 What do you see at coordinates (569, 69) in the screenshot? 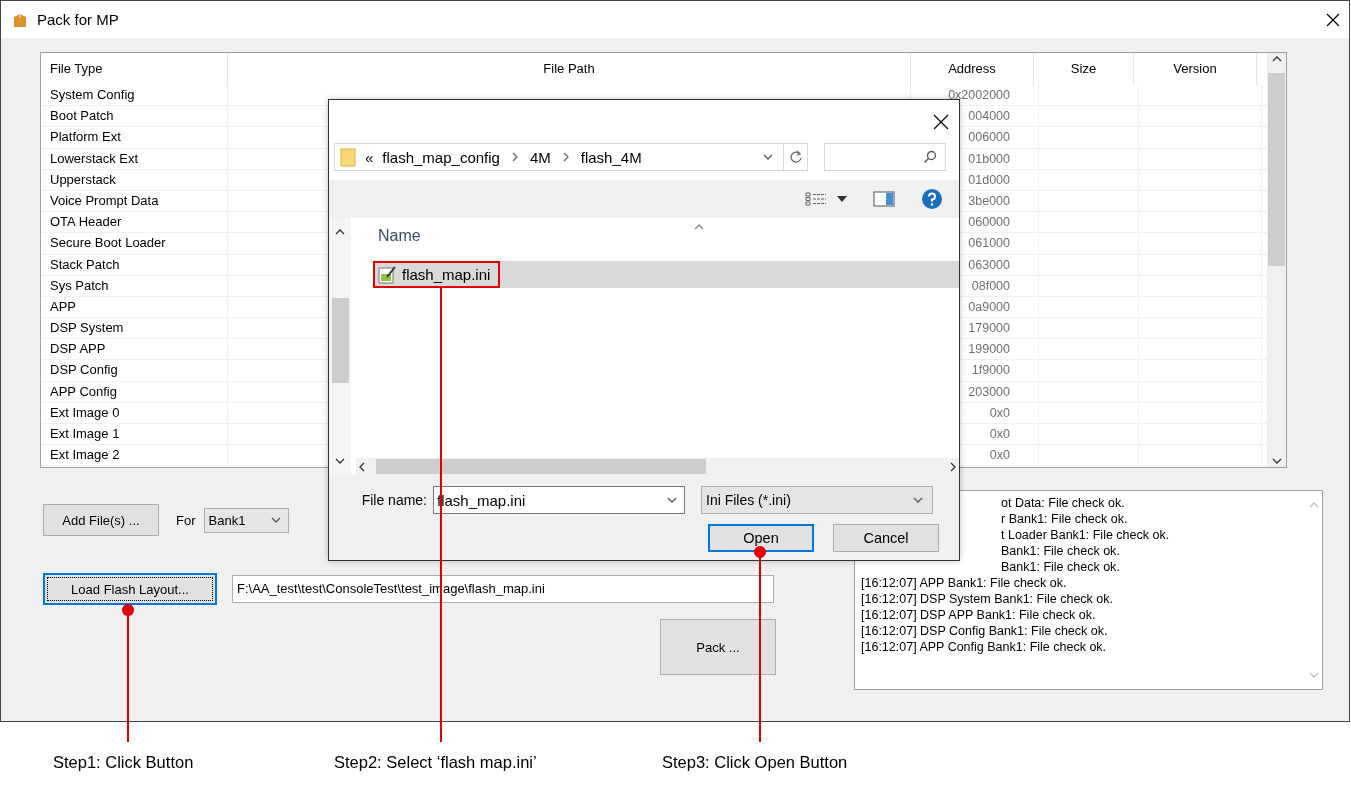
I see `column-header: File Path` at bounding box center [569, 69].